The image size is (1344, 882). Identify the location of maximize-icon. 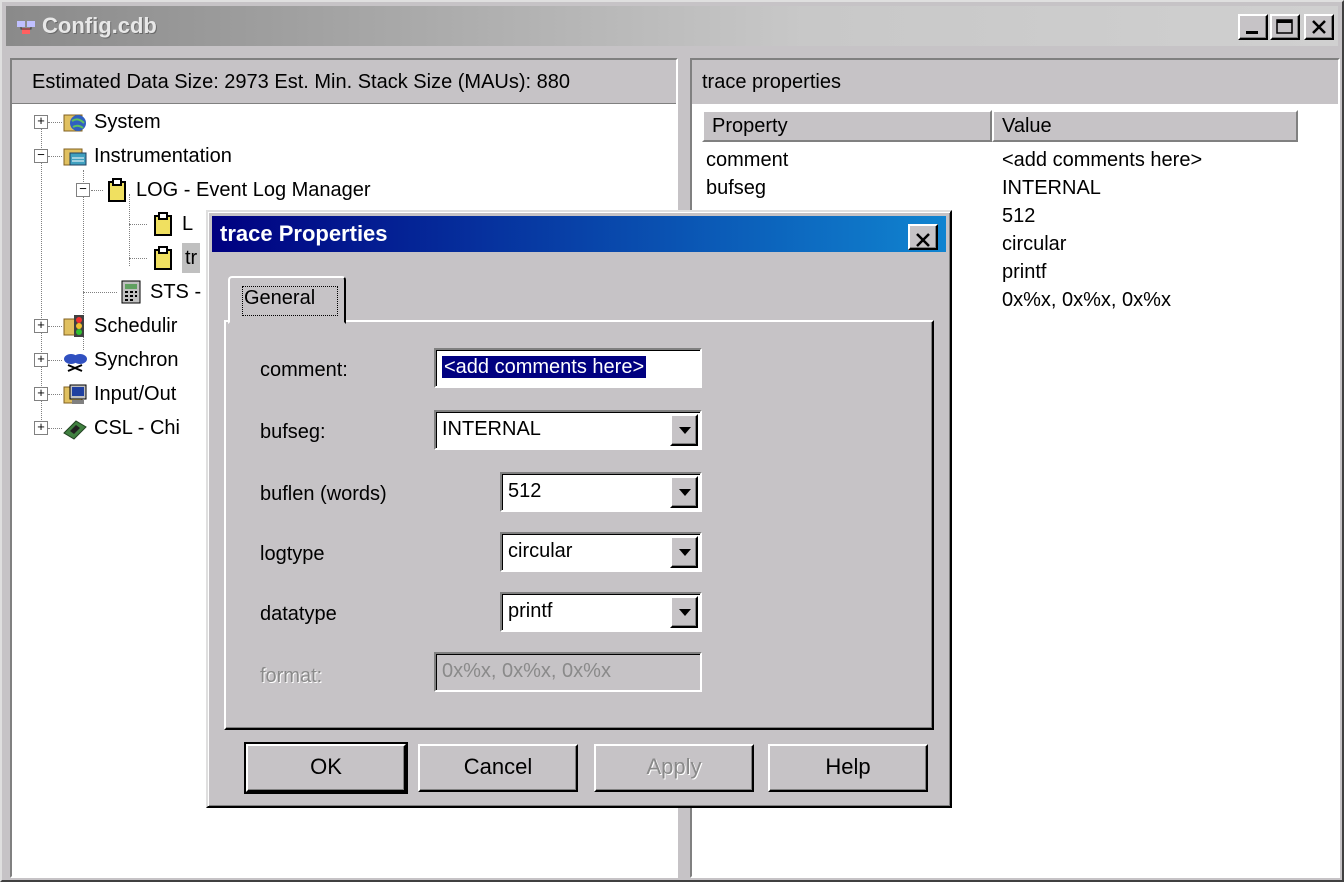
(1284, 26).